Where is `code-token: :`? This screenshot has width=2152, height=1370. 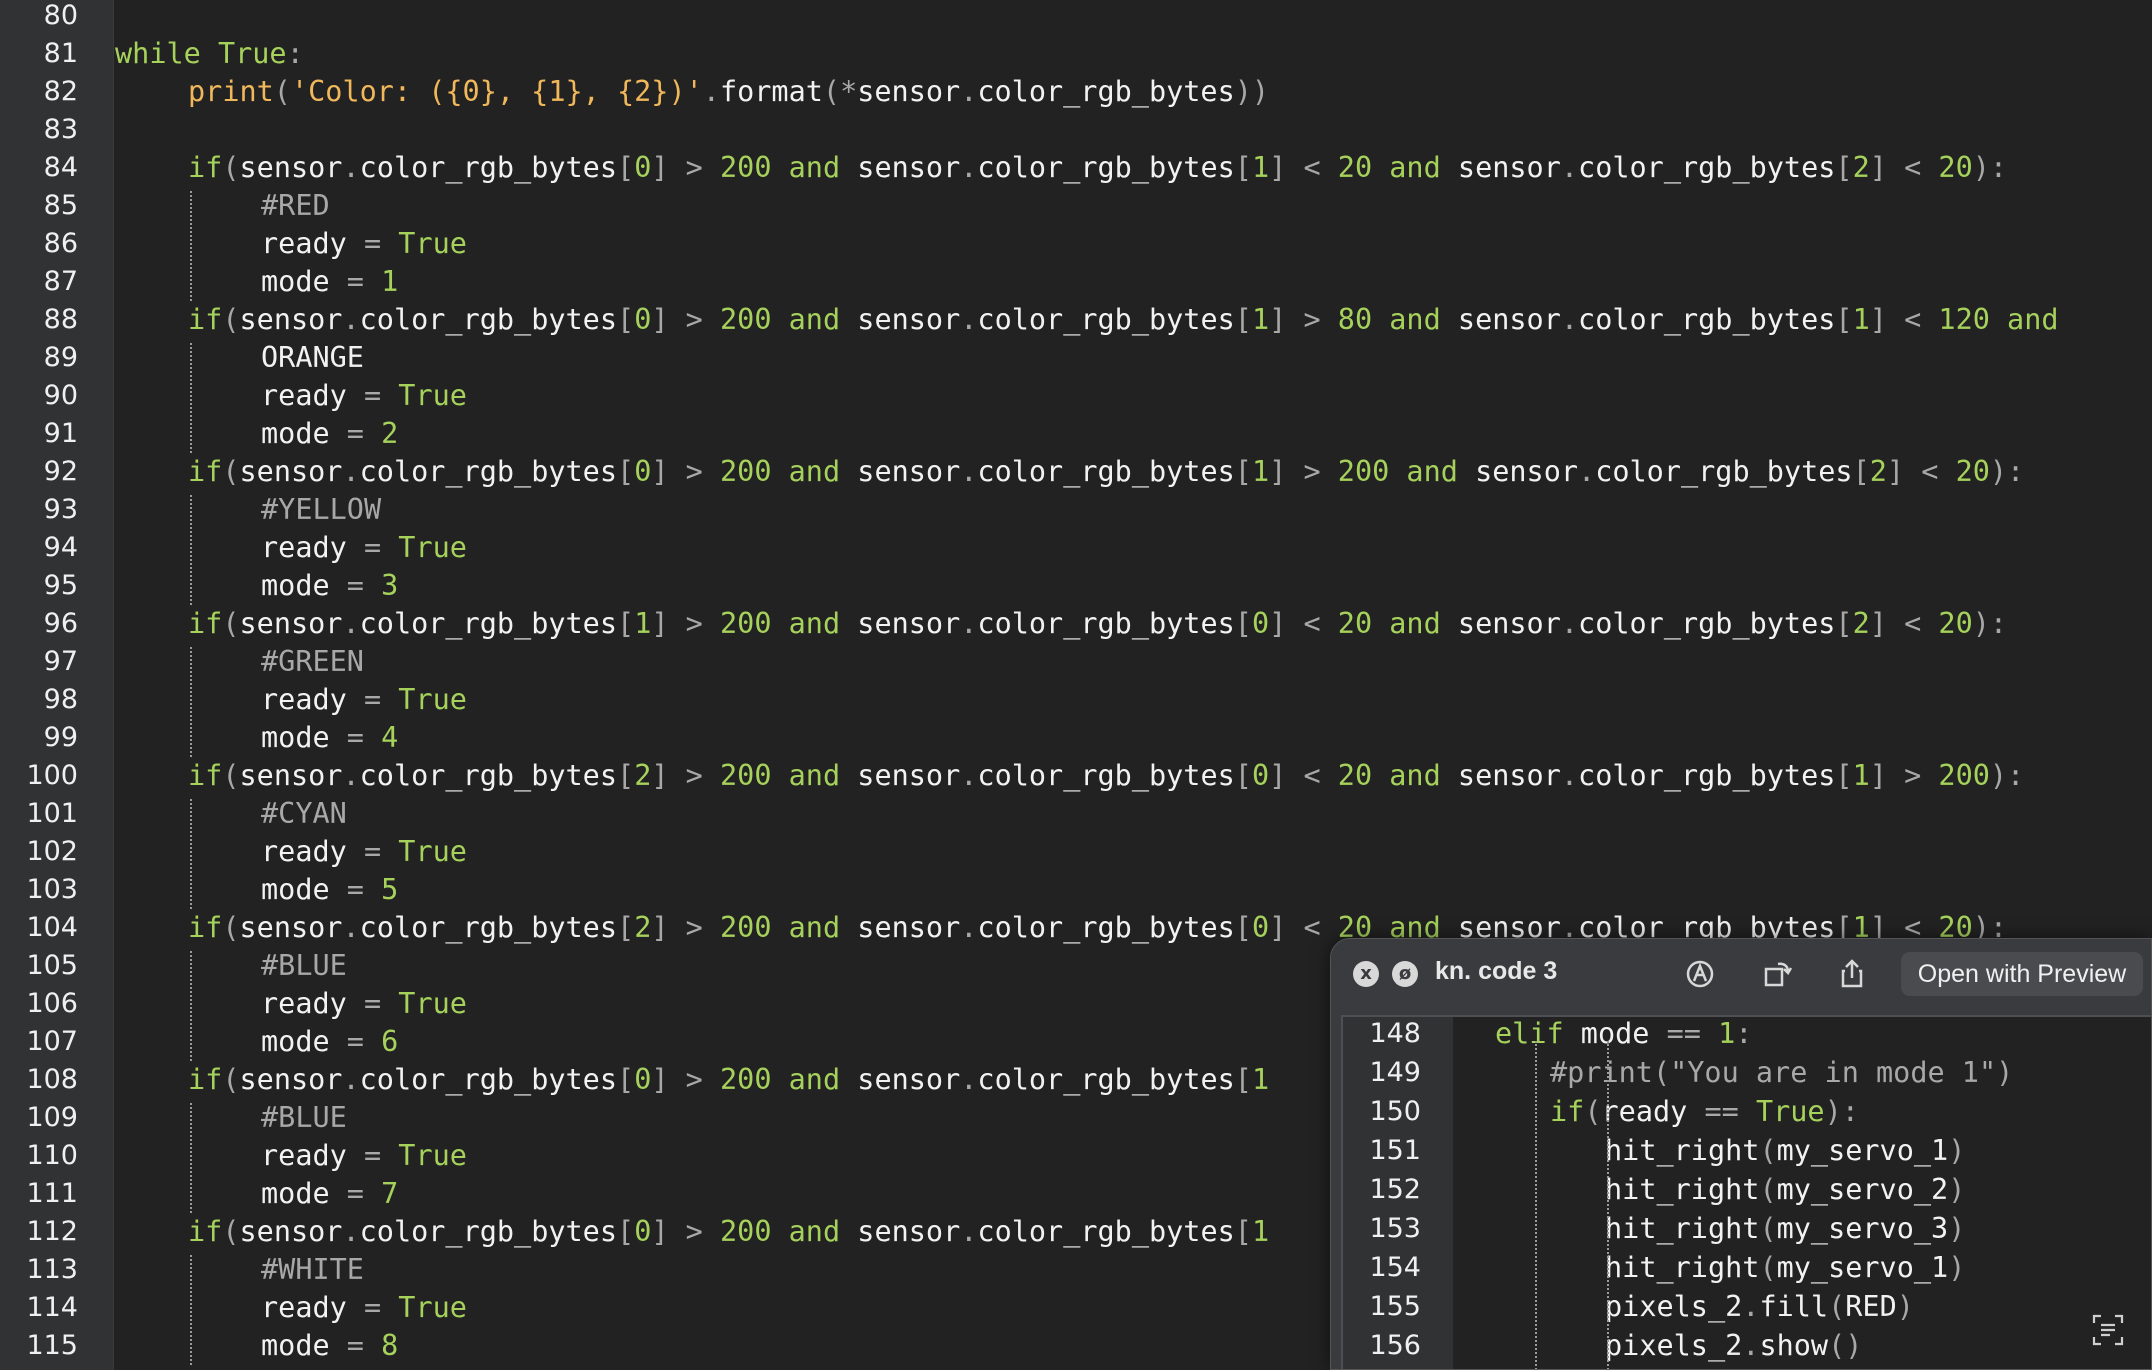 code-token: : is located at coordinates (1744, 1033).